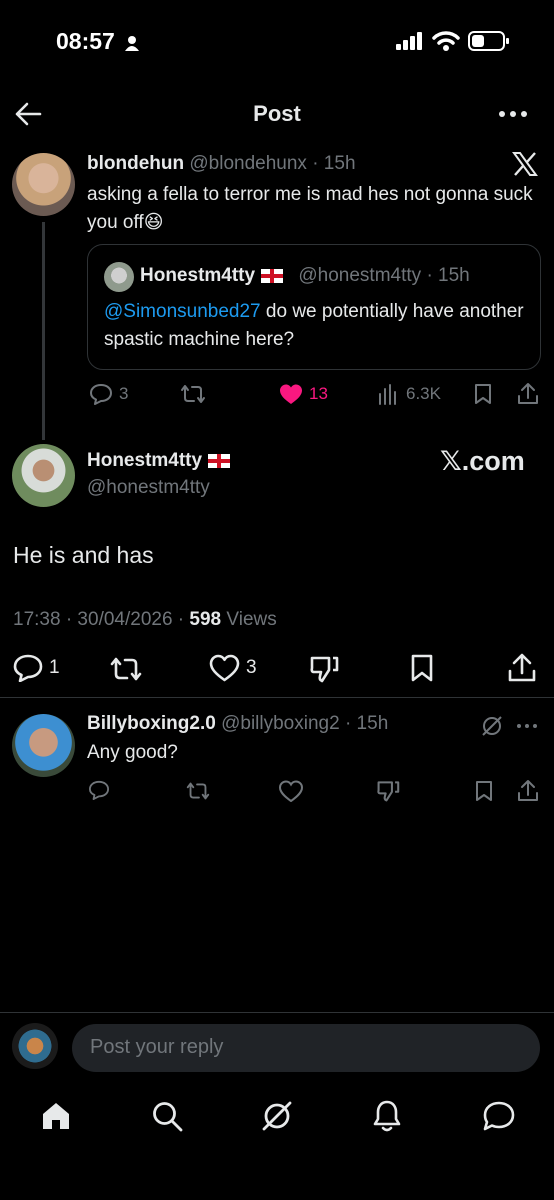 The width and height of the screenshot is (554, 1200). I want to click on like-button: 3, so click(233, 668).